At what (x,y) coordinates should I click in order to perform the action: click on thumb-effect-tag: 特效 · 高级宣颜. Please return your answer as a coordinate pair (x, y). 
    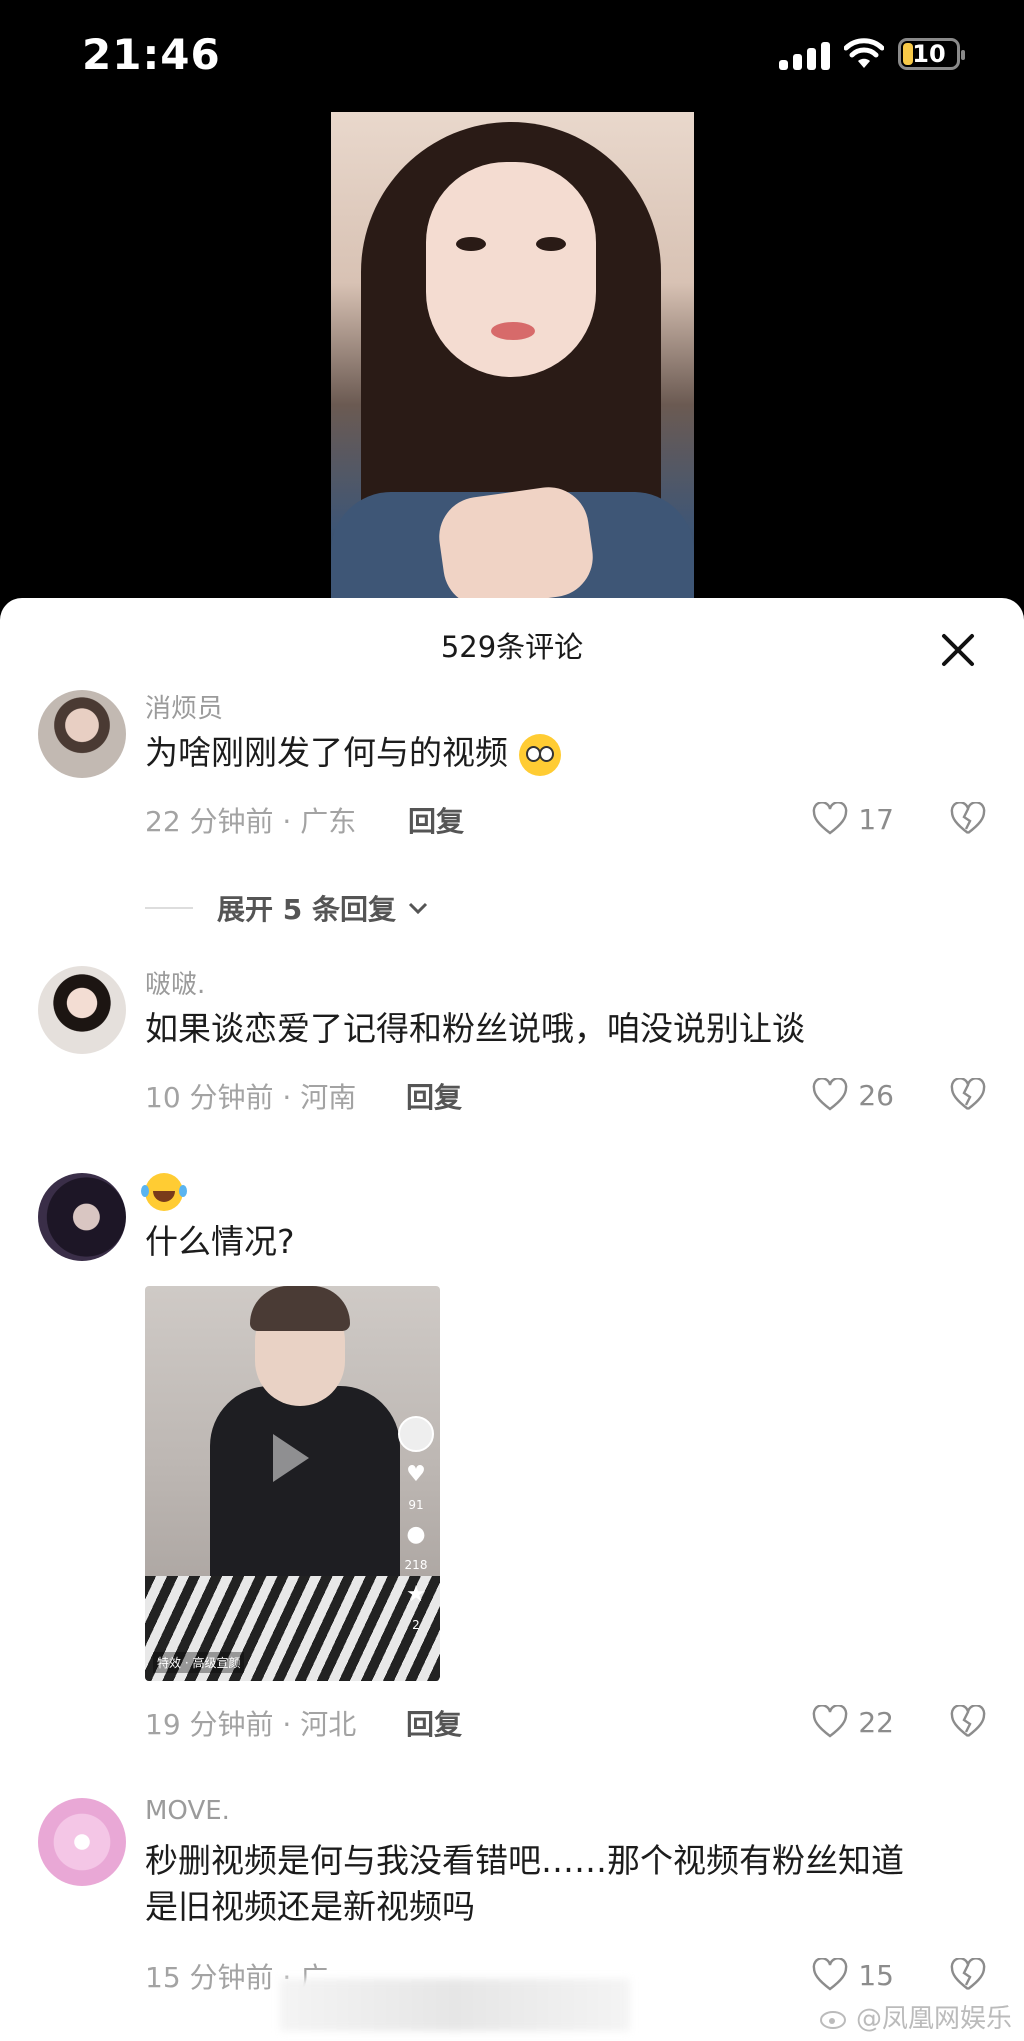
    Looking at the image, I should click on (199, 1662).